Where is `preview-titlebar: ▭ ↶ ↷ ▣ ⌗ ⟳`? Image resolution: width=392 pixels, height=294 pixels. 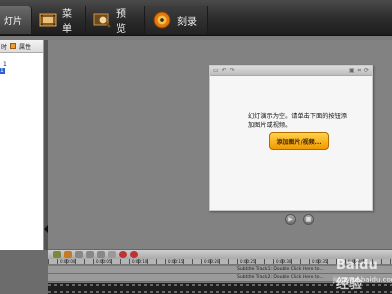
preview-titlebar: ▭ ↶ ↷ ▣ ⌗ ⟳ is located at coordinates (291, 71).